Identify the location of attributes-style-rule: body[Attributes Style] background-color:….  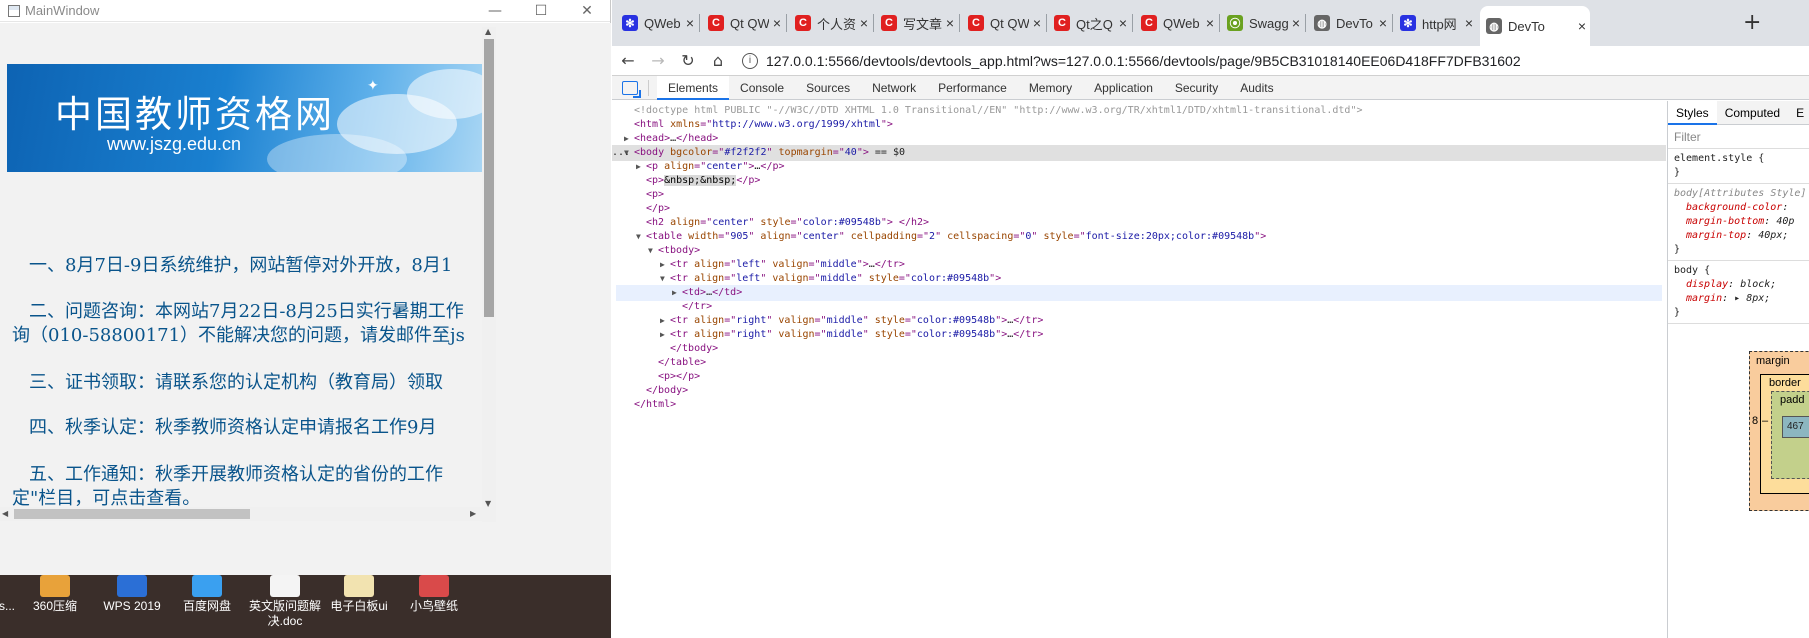
(1738, 222).